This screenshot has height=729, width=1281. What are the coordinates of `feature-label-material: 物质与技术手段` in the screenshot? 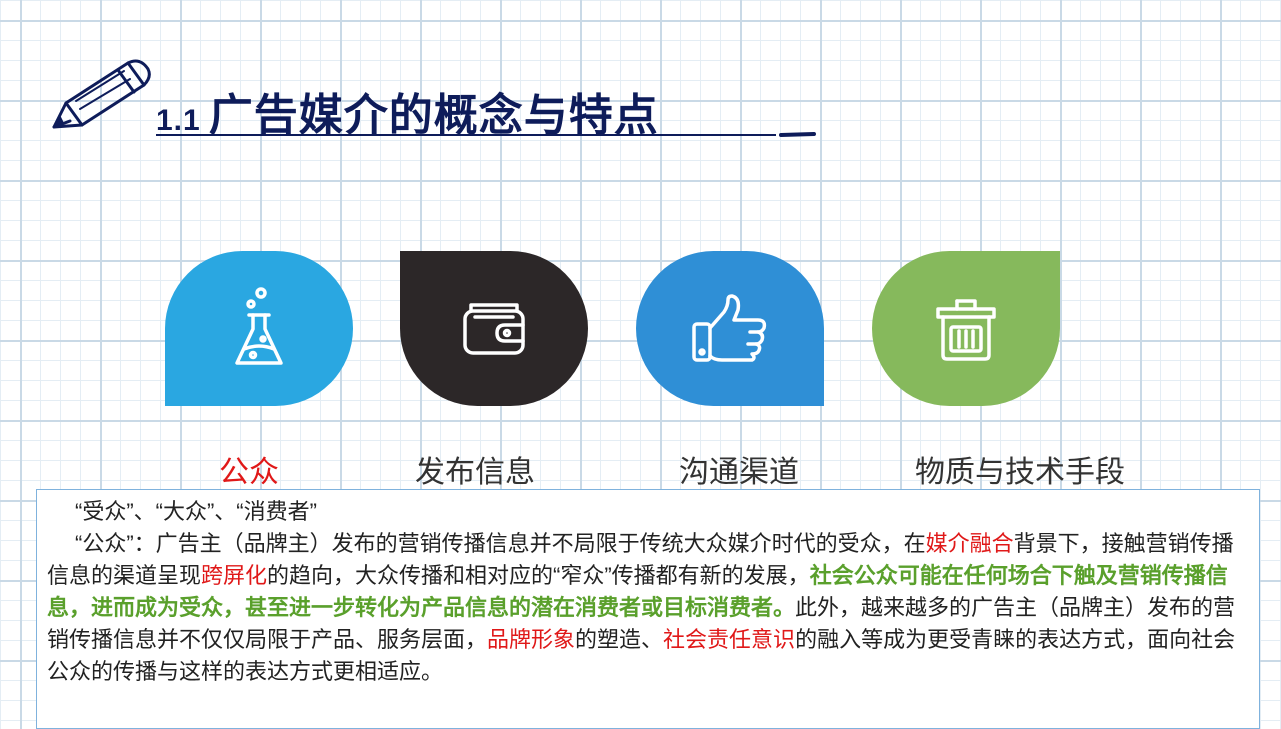 It's located at (1020, 472).